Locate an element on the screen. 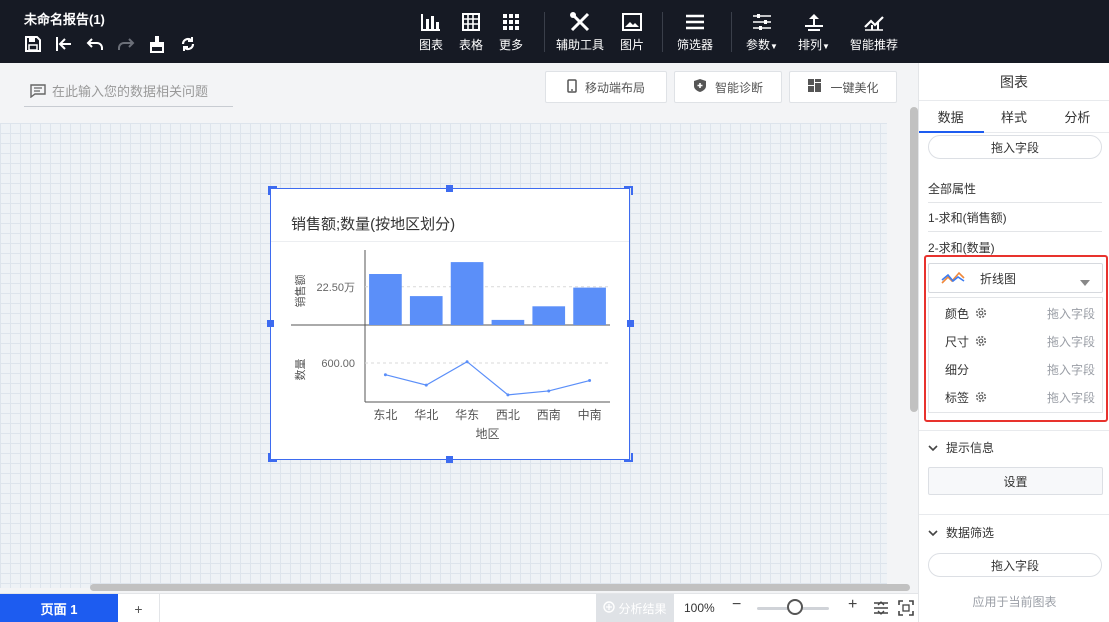 The image size is (1109, 622). smart-chart-icon is located at coordinates (874, 22).